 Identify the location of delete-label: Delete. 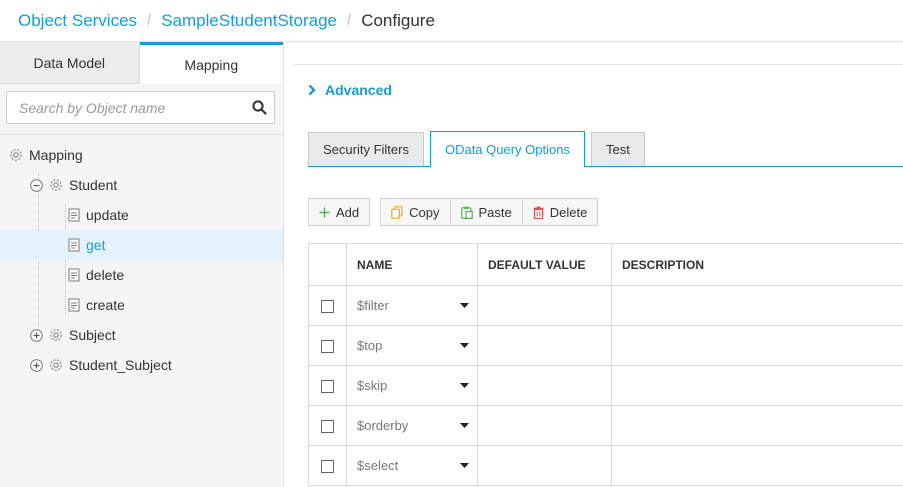
(568, 212).